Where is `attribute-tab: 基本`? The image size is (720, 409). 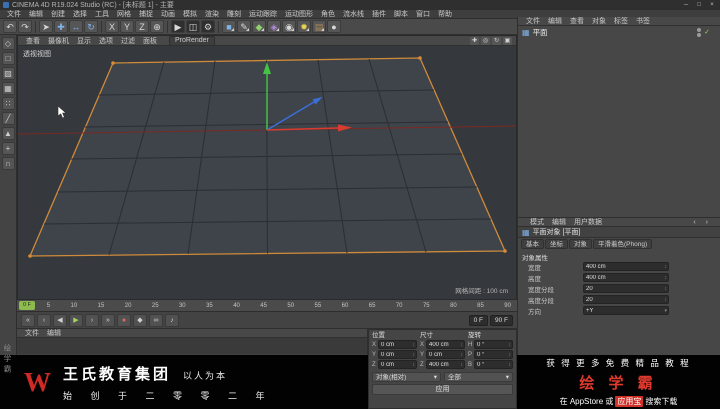 attribute-tab: 基本 is located at coordinates (532, 244).